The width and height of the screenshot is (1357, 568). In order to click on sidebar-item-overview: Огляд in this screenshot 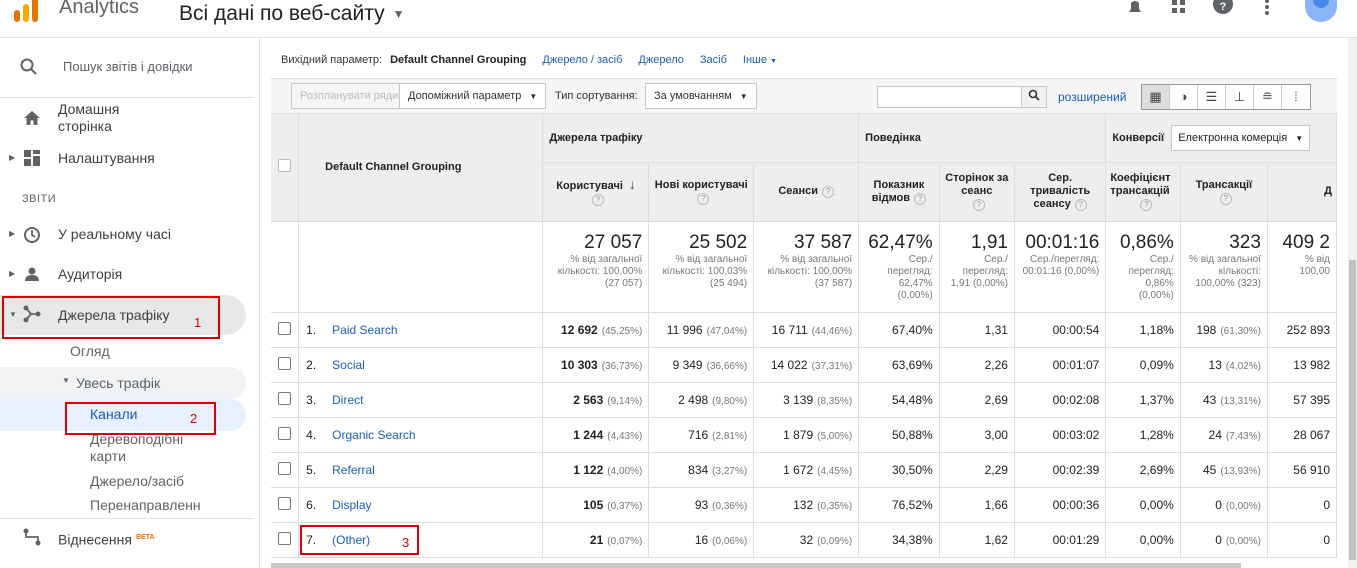, I will do `click(90, 351)`.